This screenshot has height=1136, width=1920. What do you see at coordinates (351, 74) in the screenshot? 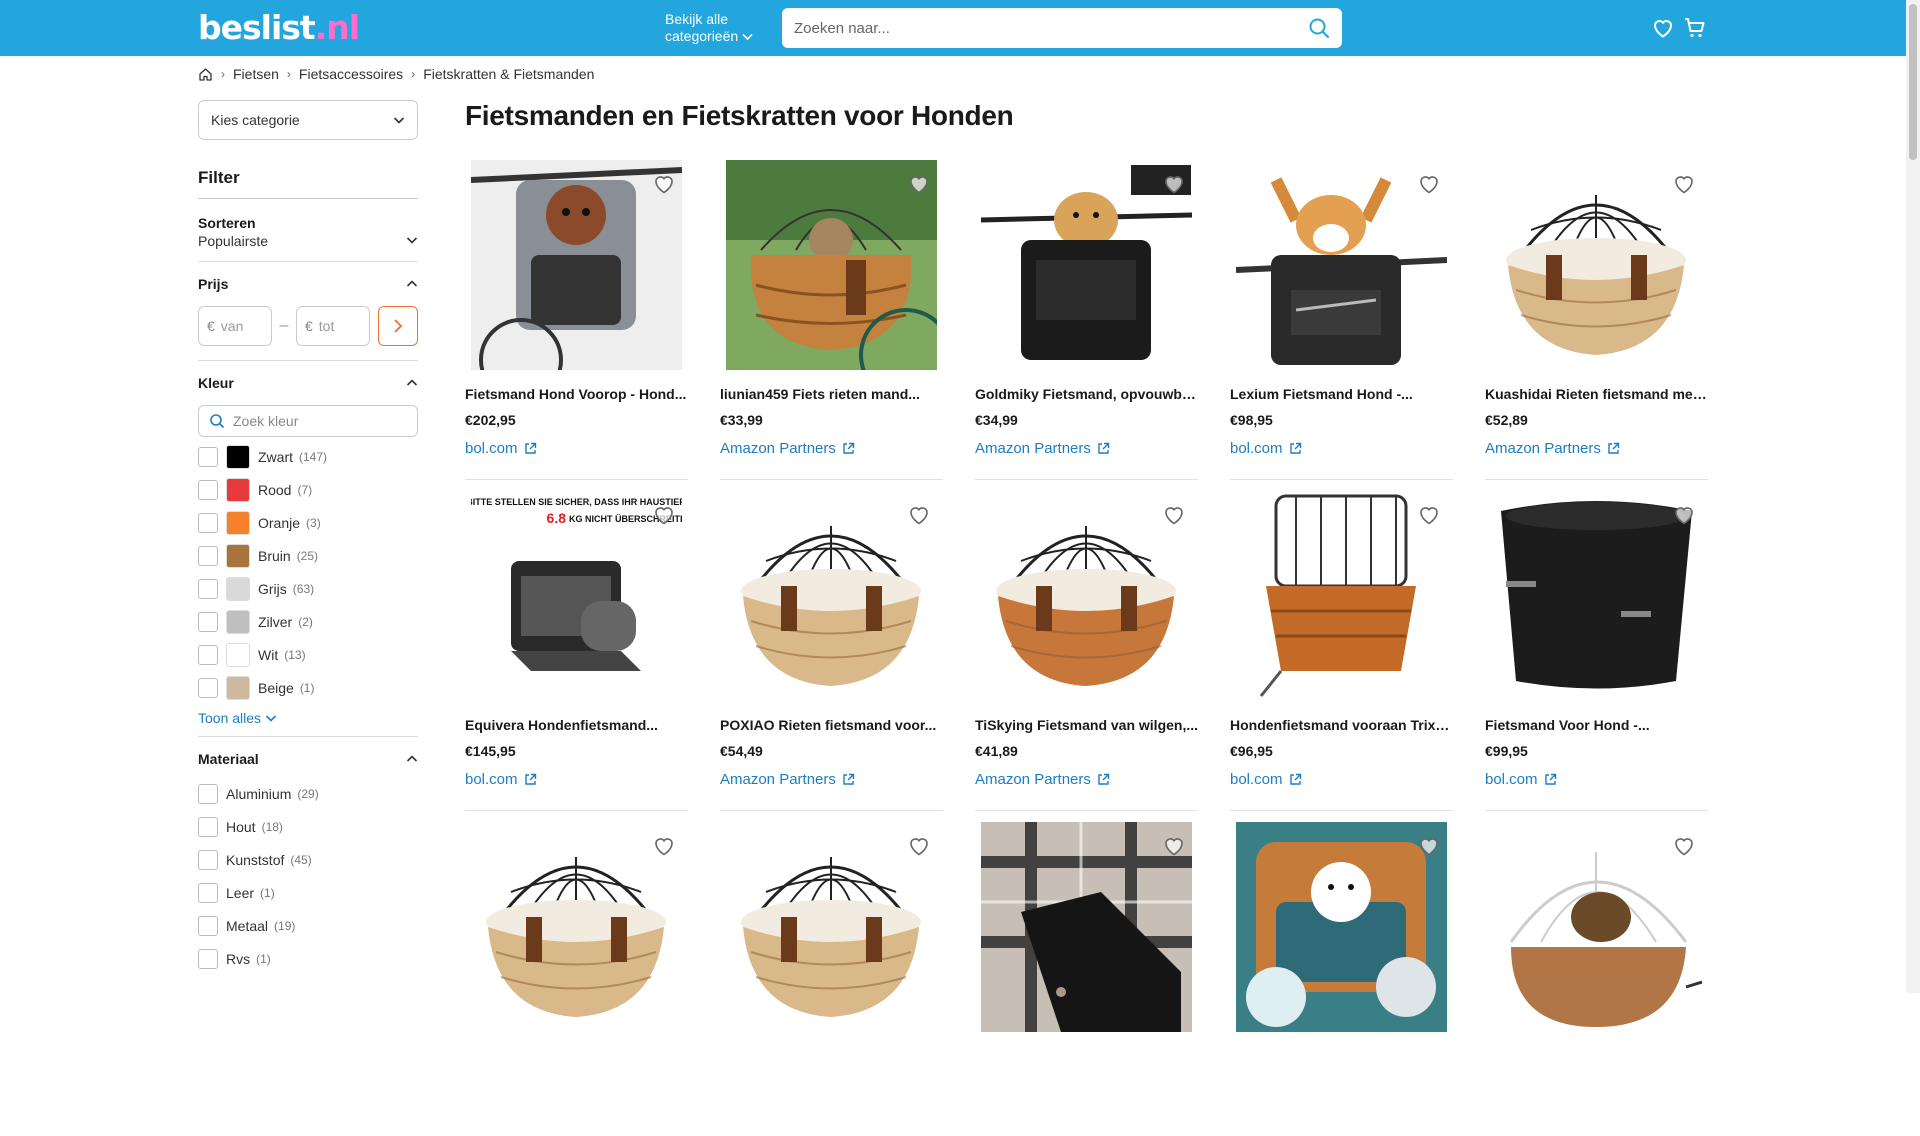
I see `breadcrumb-link-fietsaccessoires: Fietsaccessoires` at bounding box center [351, 74].